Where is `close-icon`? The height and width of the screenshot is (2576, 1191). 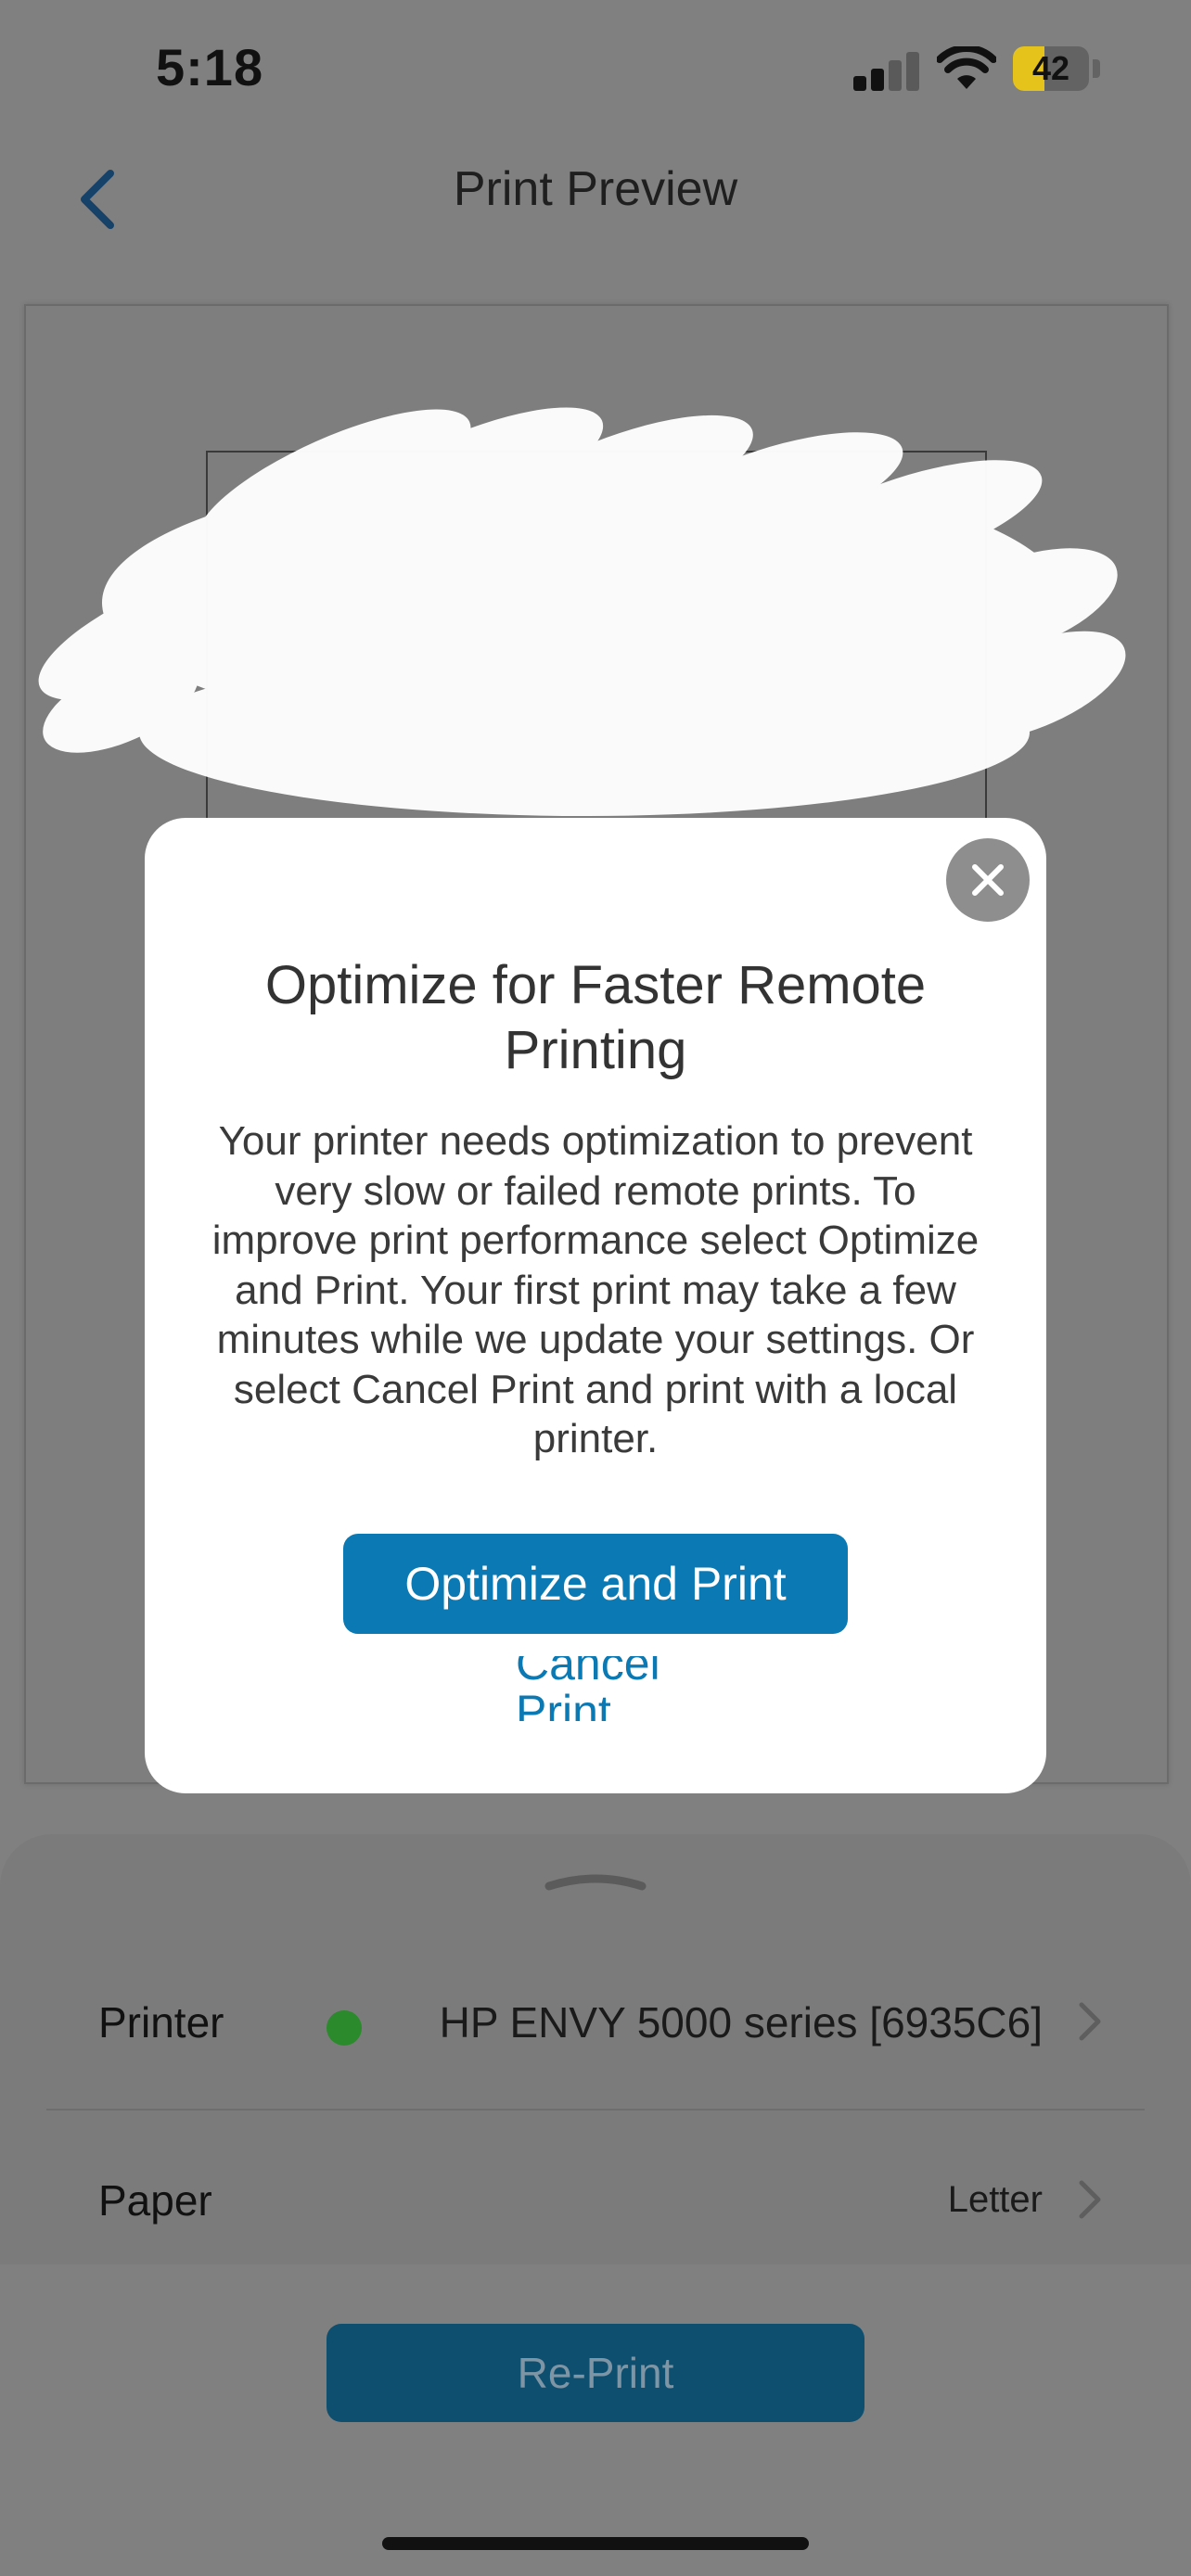
close-icon is located at coordinates (988, 880).